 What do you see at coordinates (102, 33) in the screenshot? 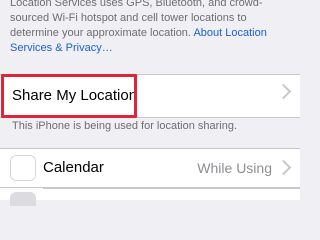
I see `description-line-3: determine your approximate location.` at bounding box center [102, 33].